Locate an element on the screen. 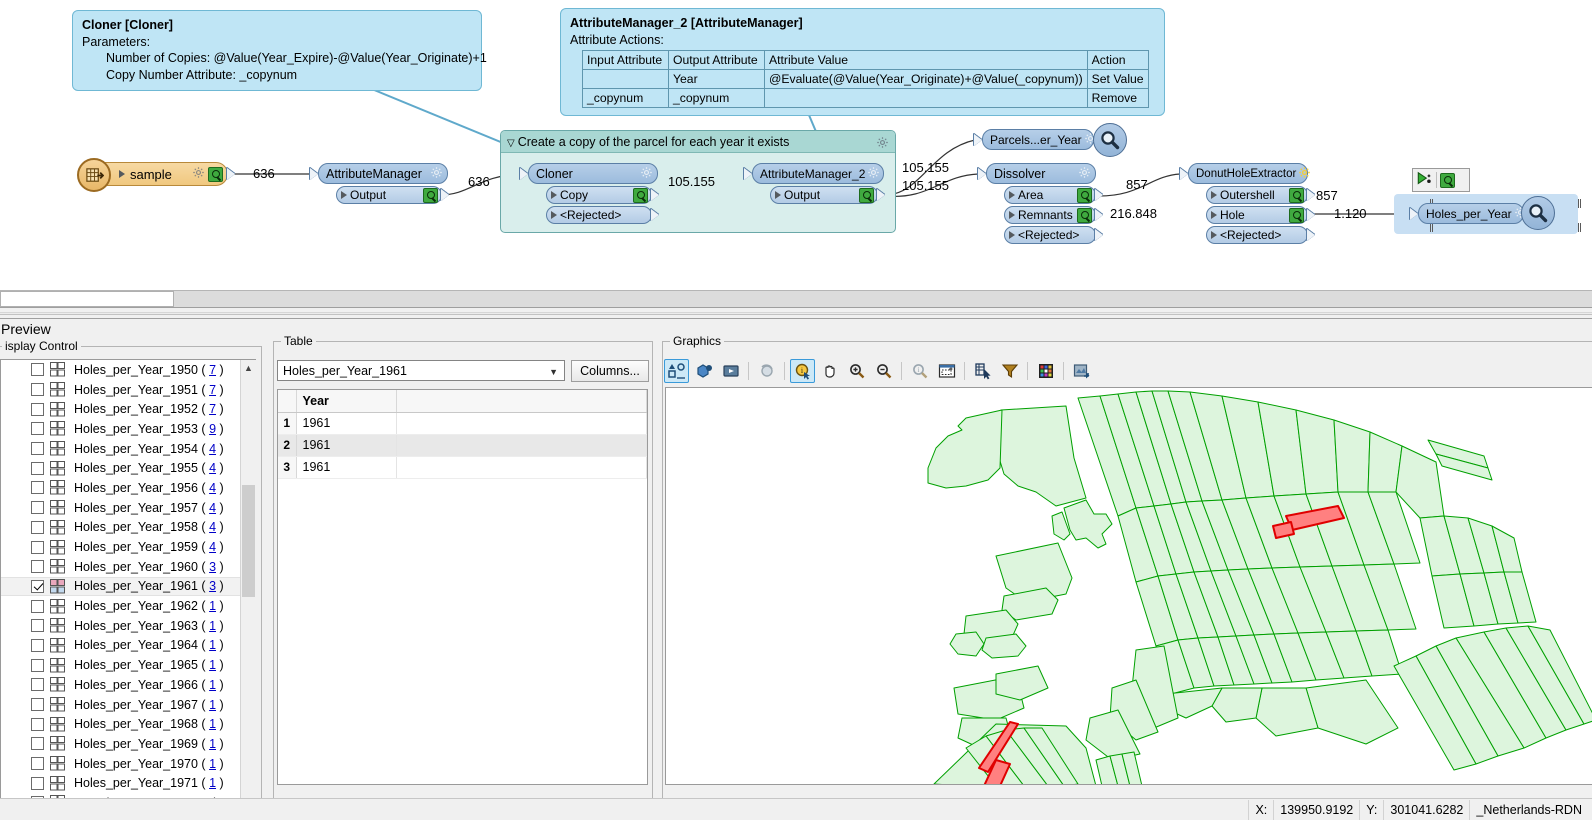 The image size is (1592, 820). node-header: Parcels...er_Year is located at coordinates (1035, 139).